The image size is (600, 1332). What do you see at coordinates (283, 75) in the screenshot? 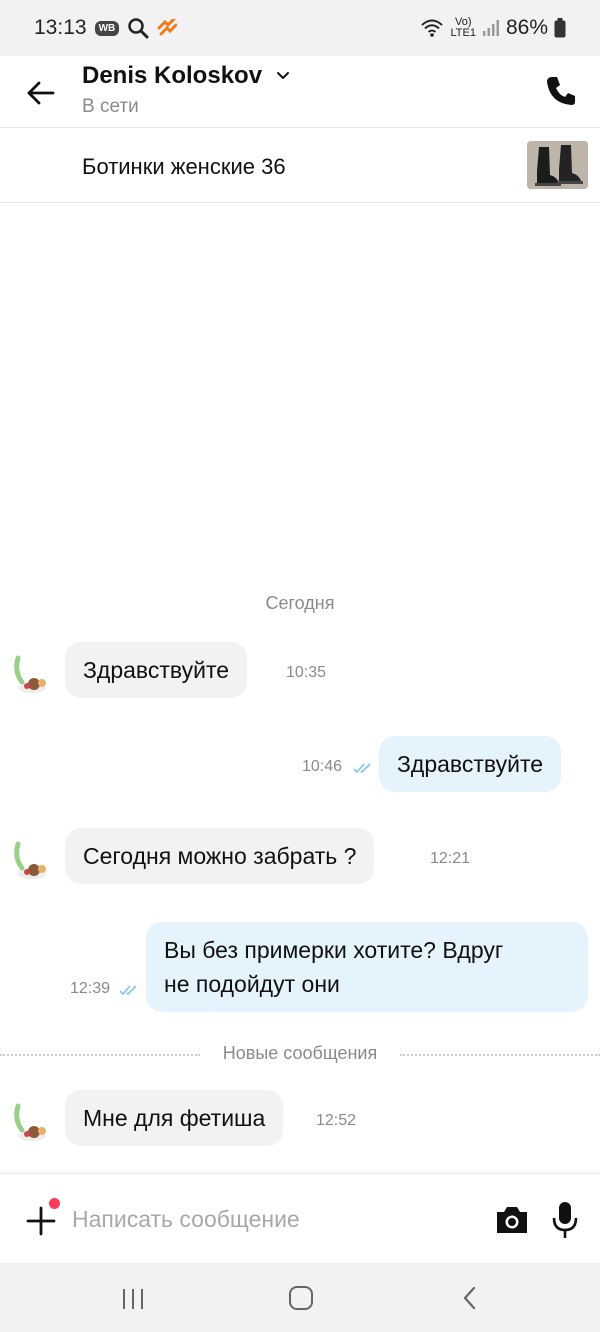
I see `chevron-down-icon` at bounding box center [283, 75].